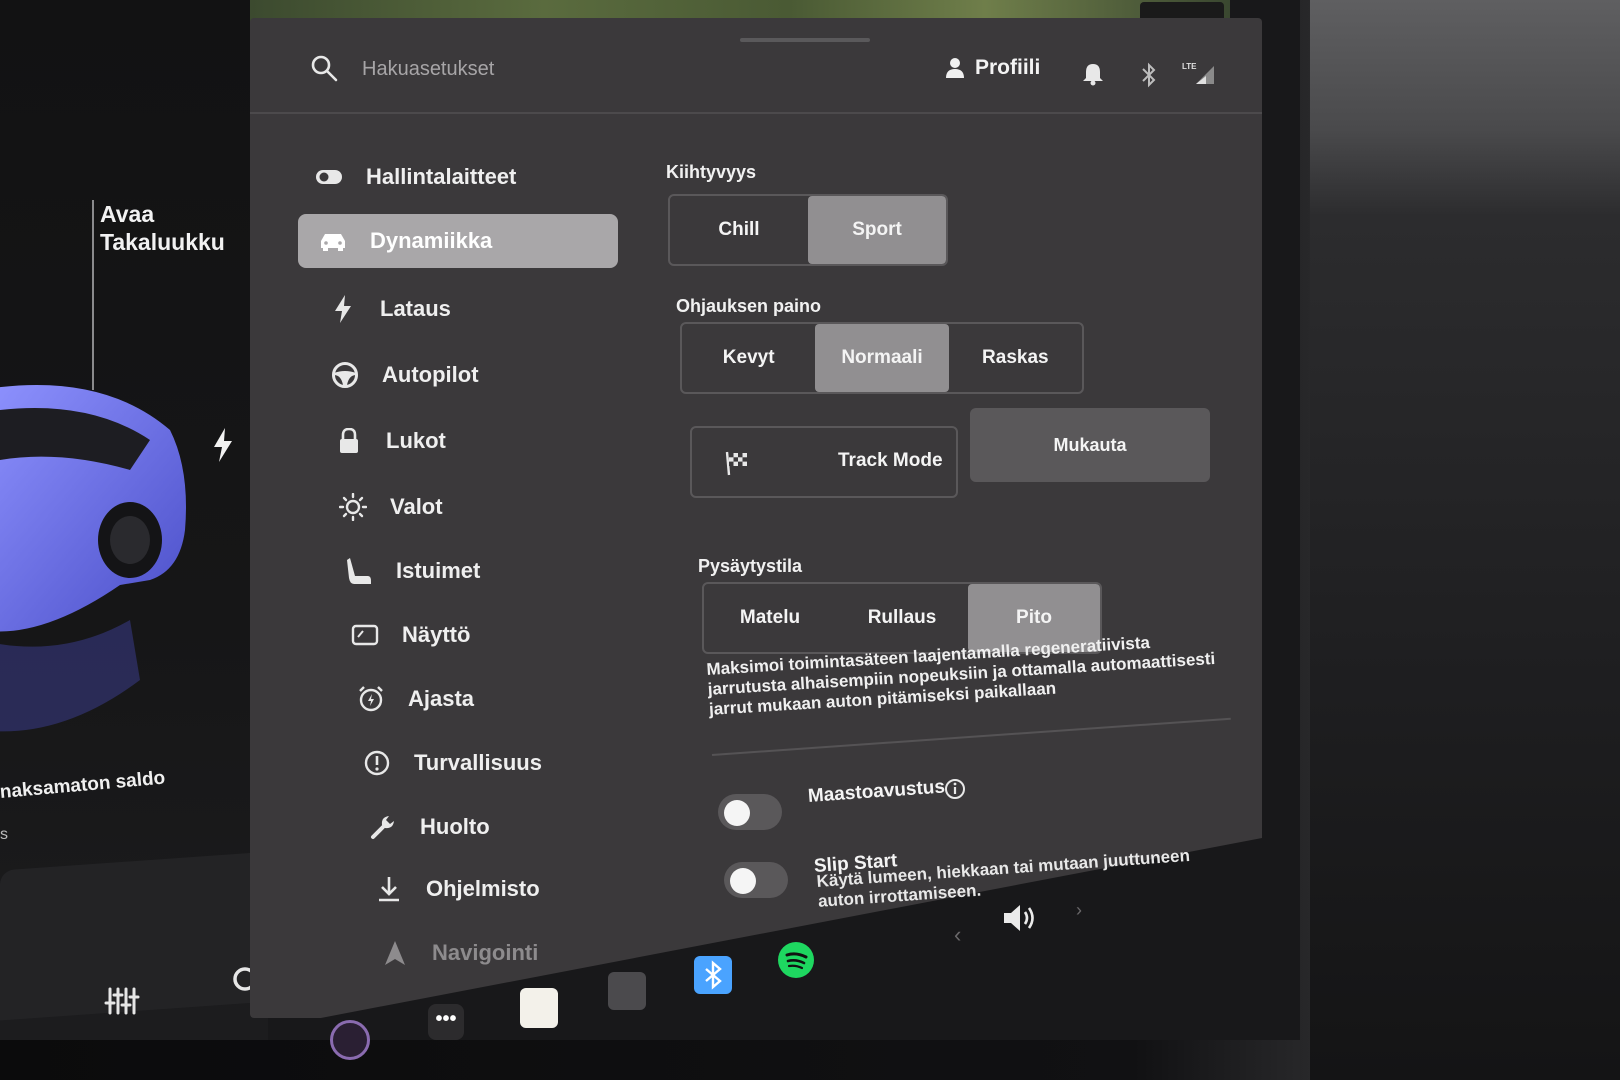 The height and width of the screenshot is (1080, 1620). What do you see at coordinates (383, 827) in the screenshot?
I see `wrench-icon` at bounding box center [383, 827].